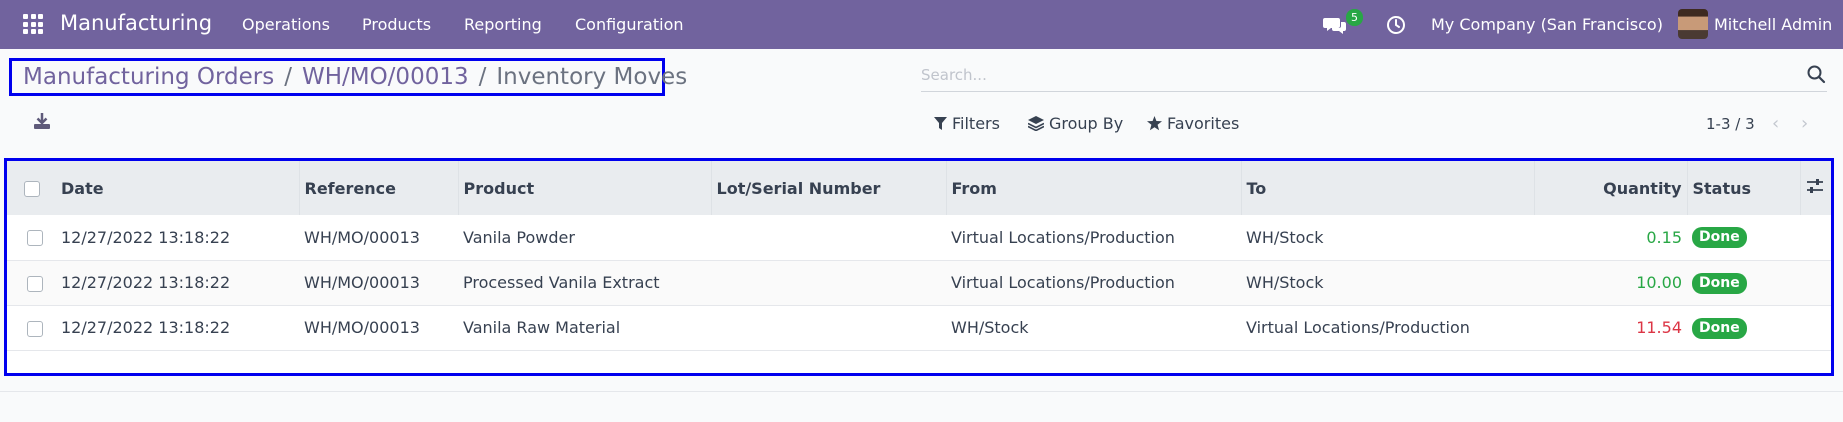  I want to click on cell-quantity: 11.54, so click(1659, 327).